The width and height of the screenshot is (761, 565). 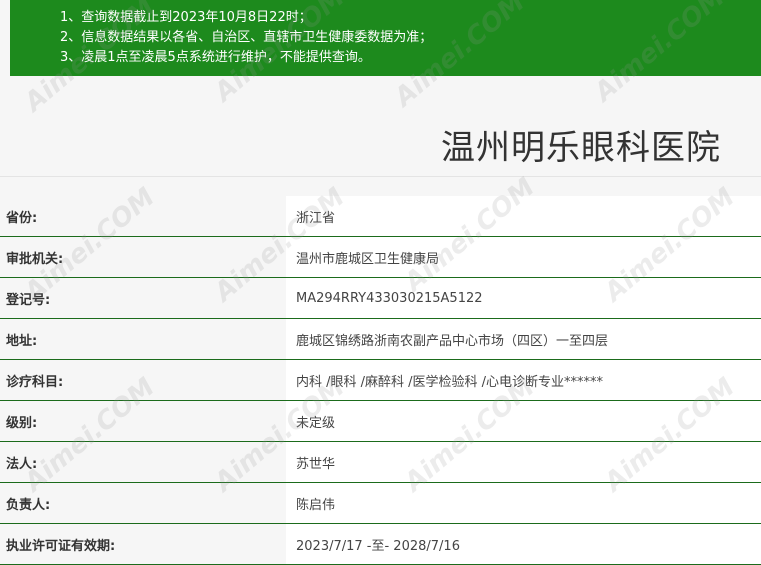 I want to click on label-registration-number: 登记号:, so click(x=28, y=300).